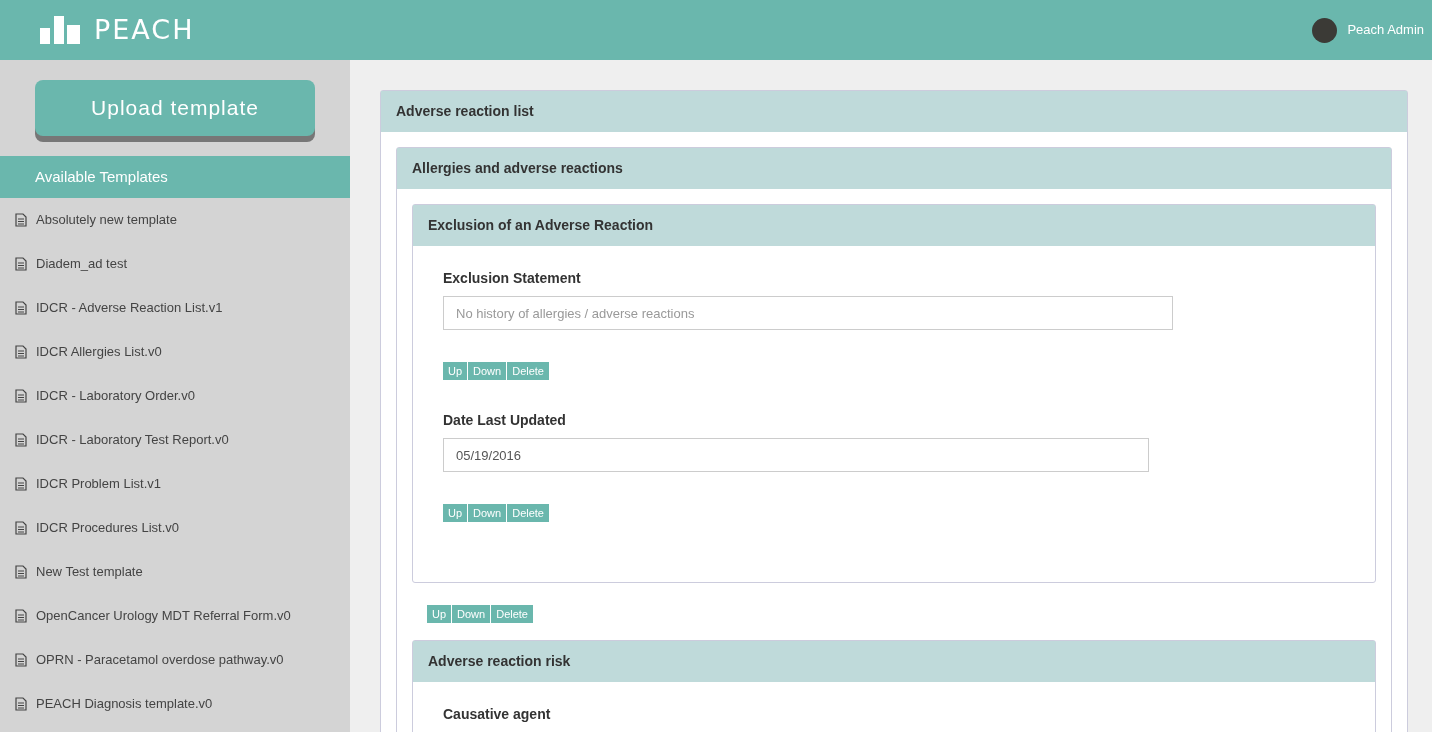 The width and height of the screenshot is (1432, 732). I want to click on template-link: IDCR Problem List.v1, so click(98, 484).